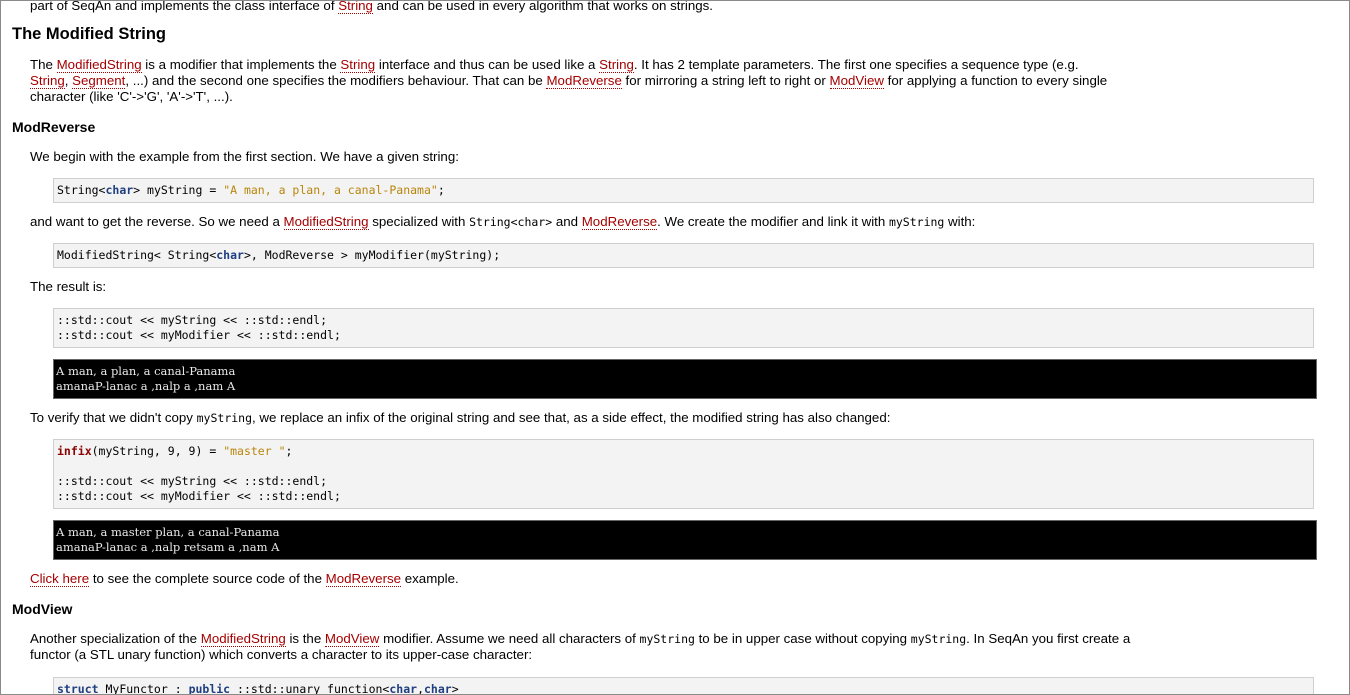 This screenshot has height=695, width=1350. I want to click on text: for applying a function to every single, so click(995, 80).